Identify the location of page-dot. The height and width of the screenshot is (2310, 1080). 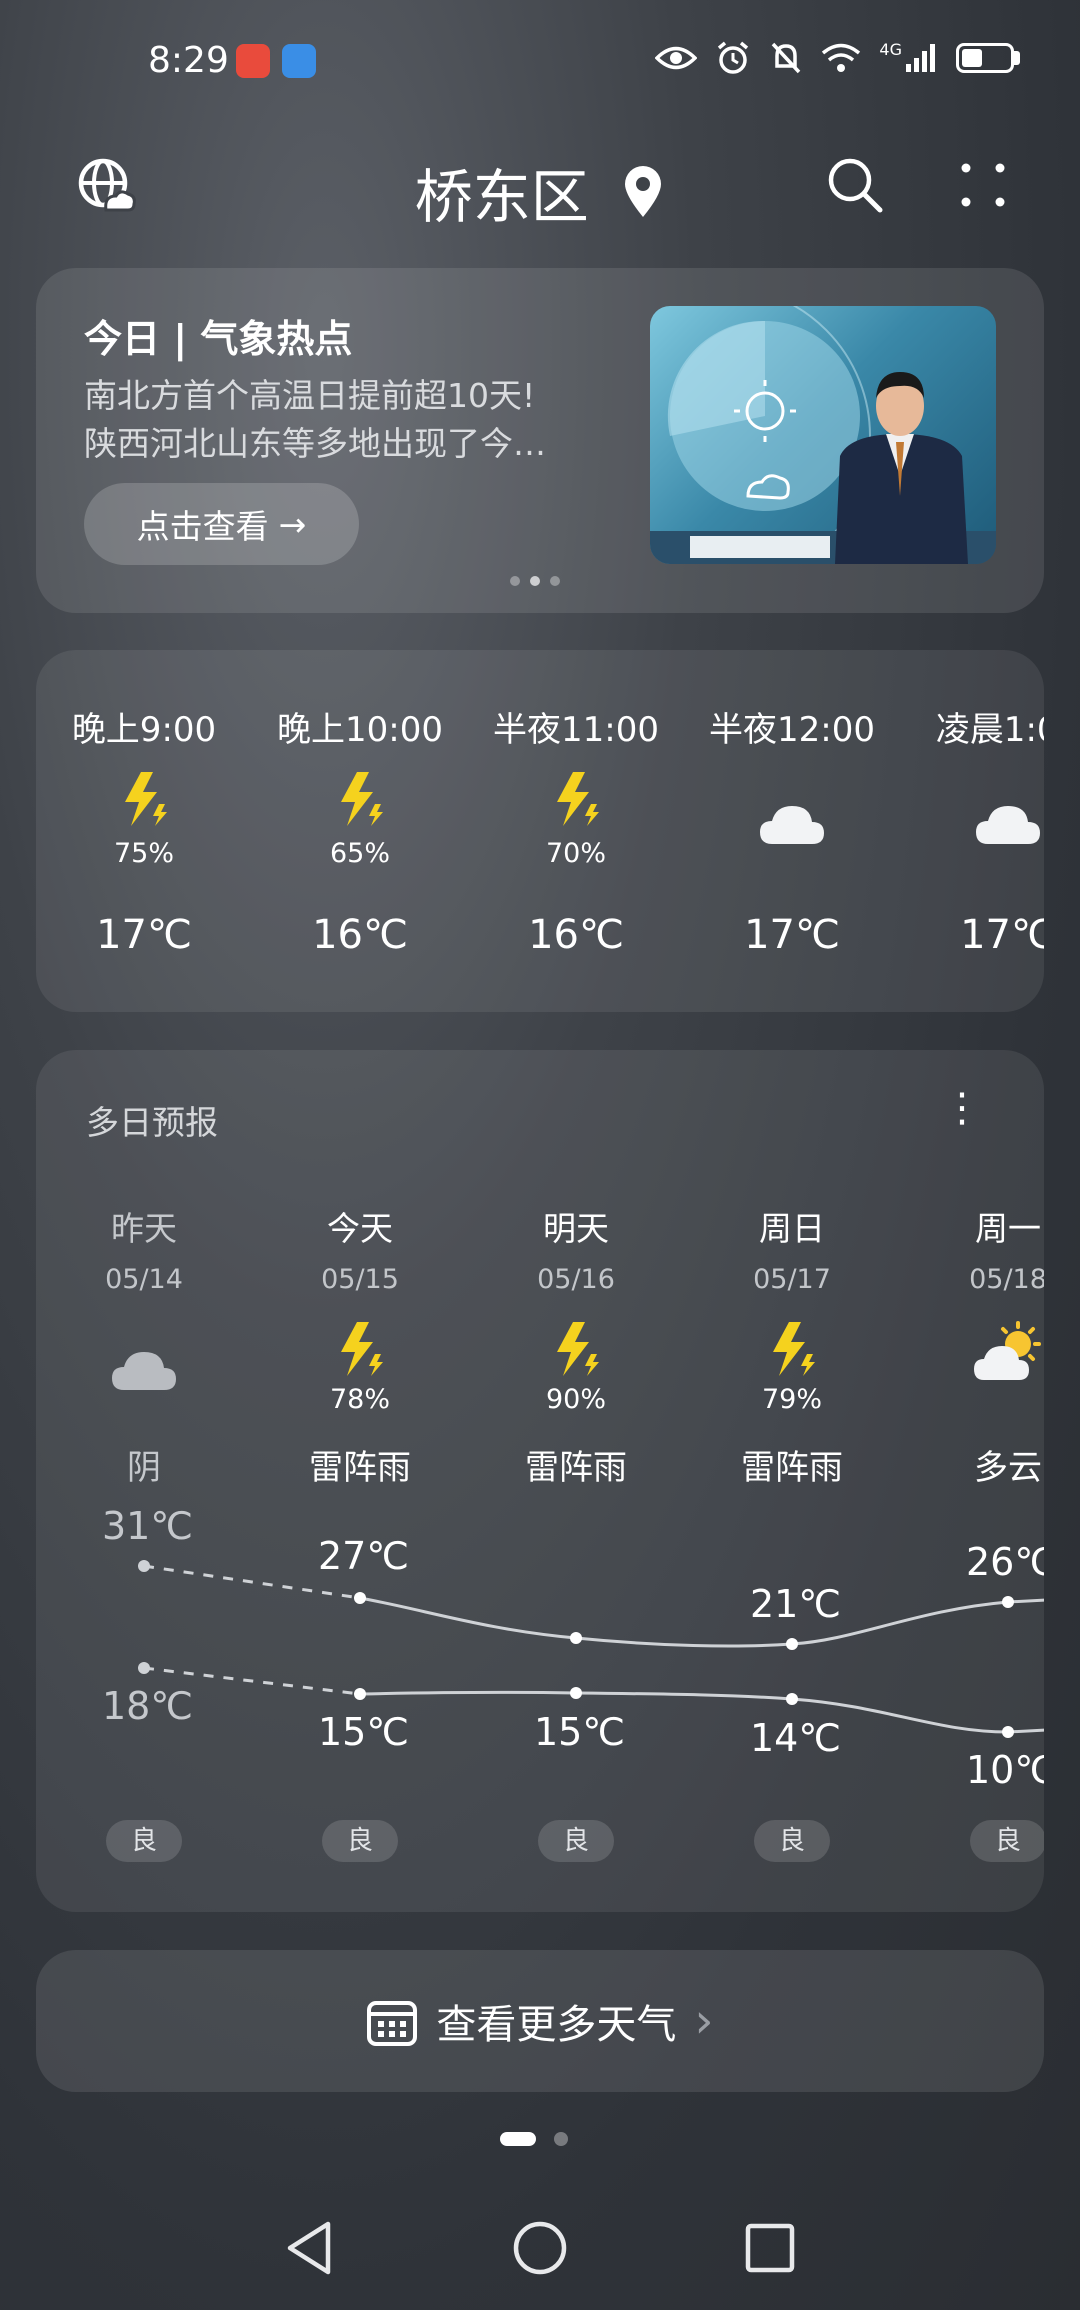
(561, 2139).